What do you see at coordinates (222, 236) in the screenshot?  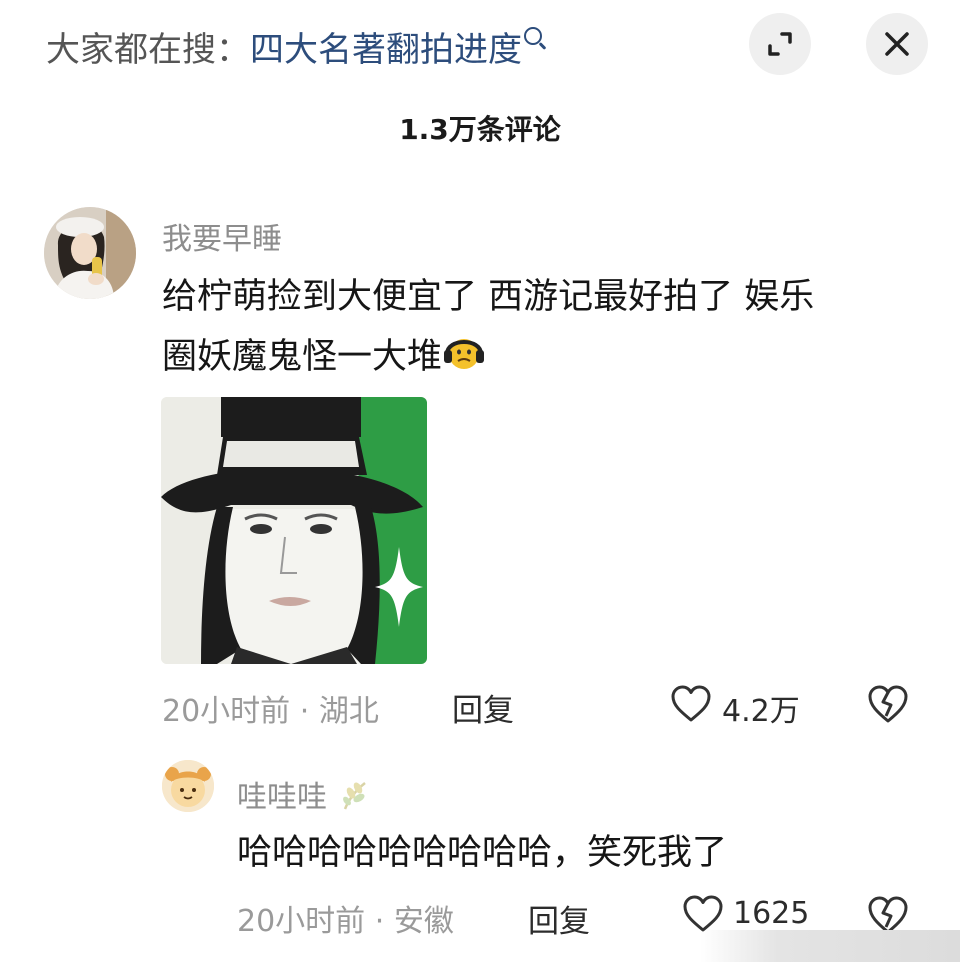 I see `comment-username: 我要早睡` at bounding box center [222, 236].